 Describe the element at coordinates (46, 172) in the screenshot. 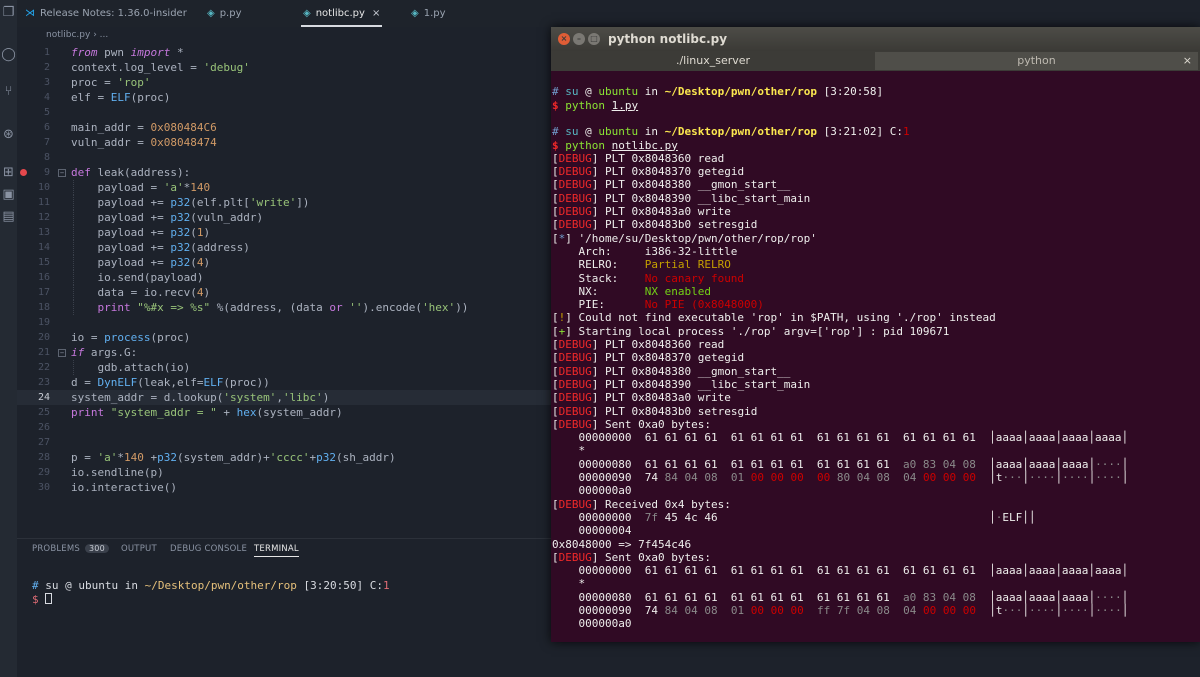

I see `line-number: 9` at that location.